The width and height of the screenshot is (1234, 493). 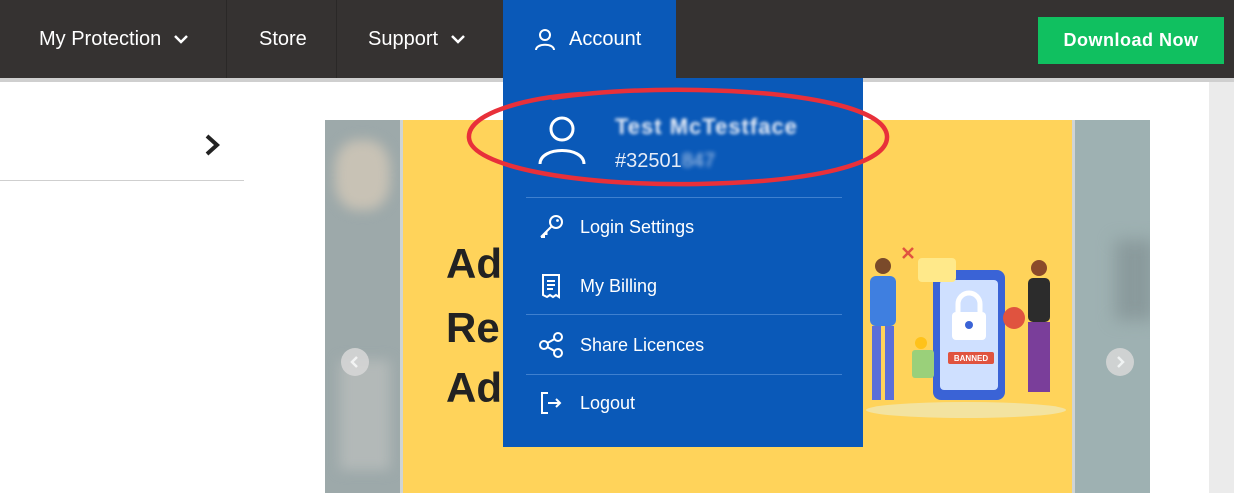 I want to click on carousel-next-button, so click(x=1120, y=362).